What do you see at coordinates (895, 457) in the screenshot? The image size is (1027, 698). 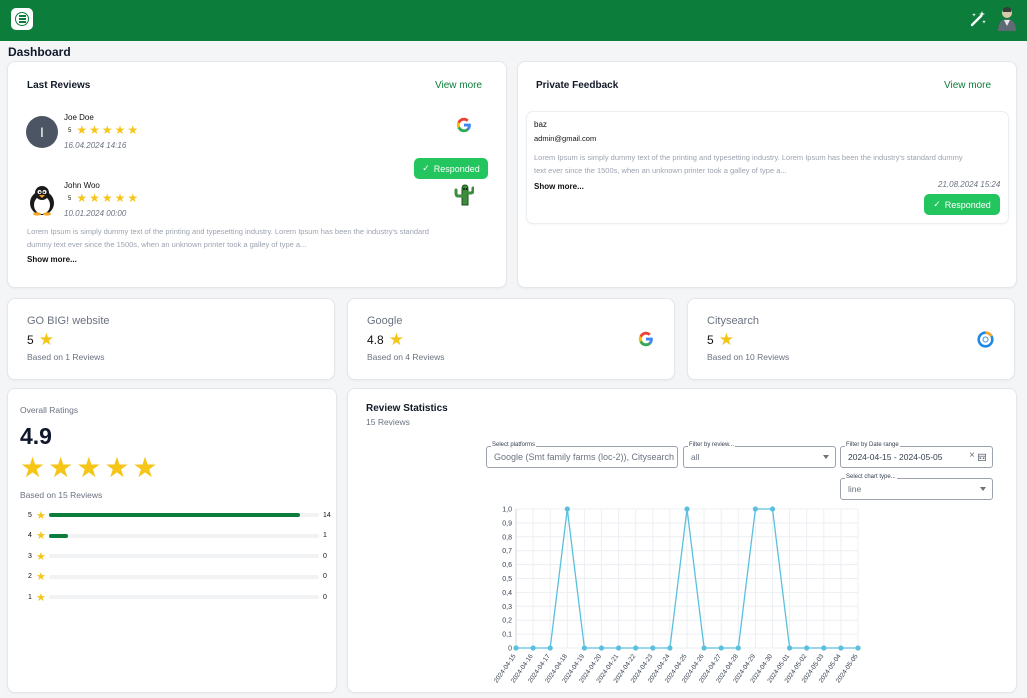 I see `field-value: 2024-04-15 - 2024-05-05` at bounding box center [895, 457].